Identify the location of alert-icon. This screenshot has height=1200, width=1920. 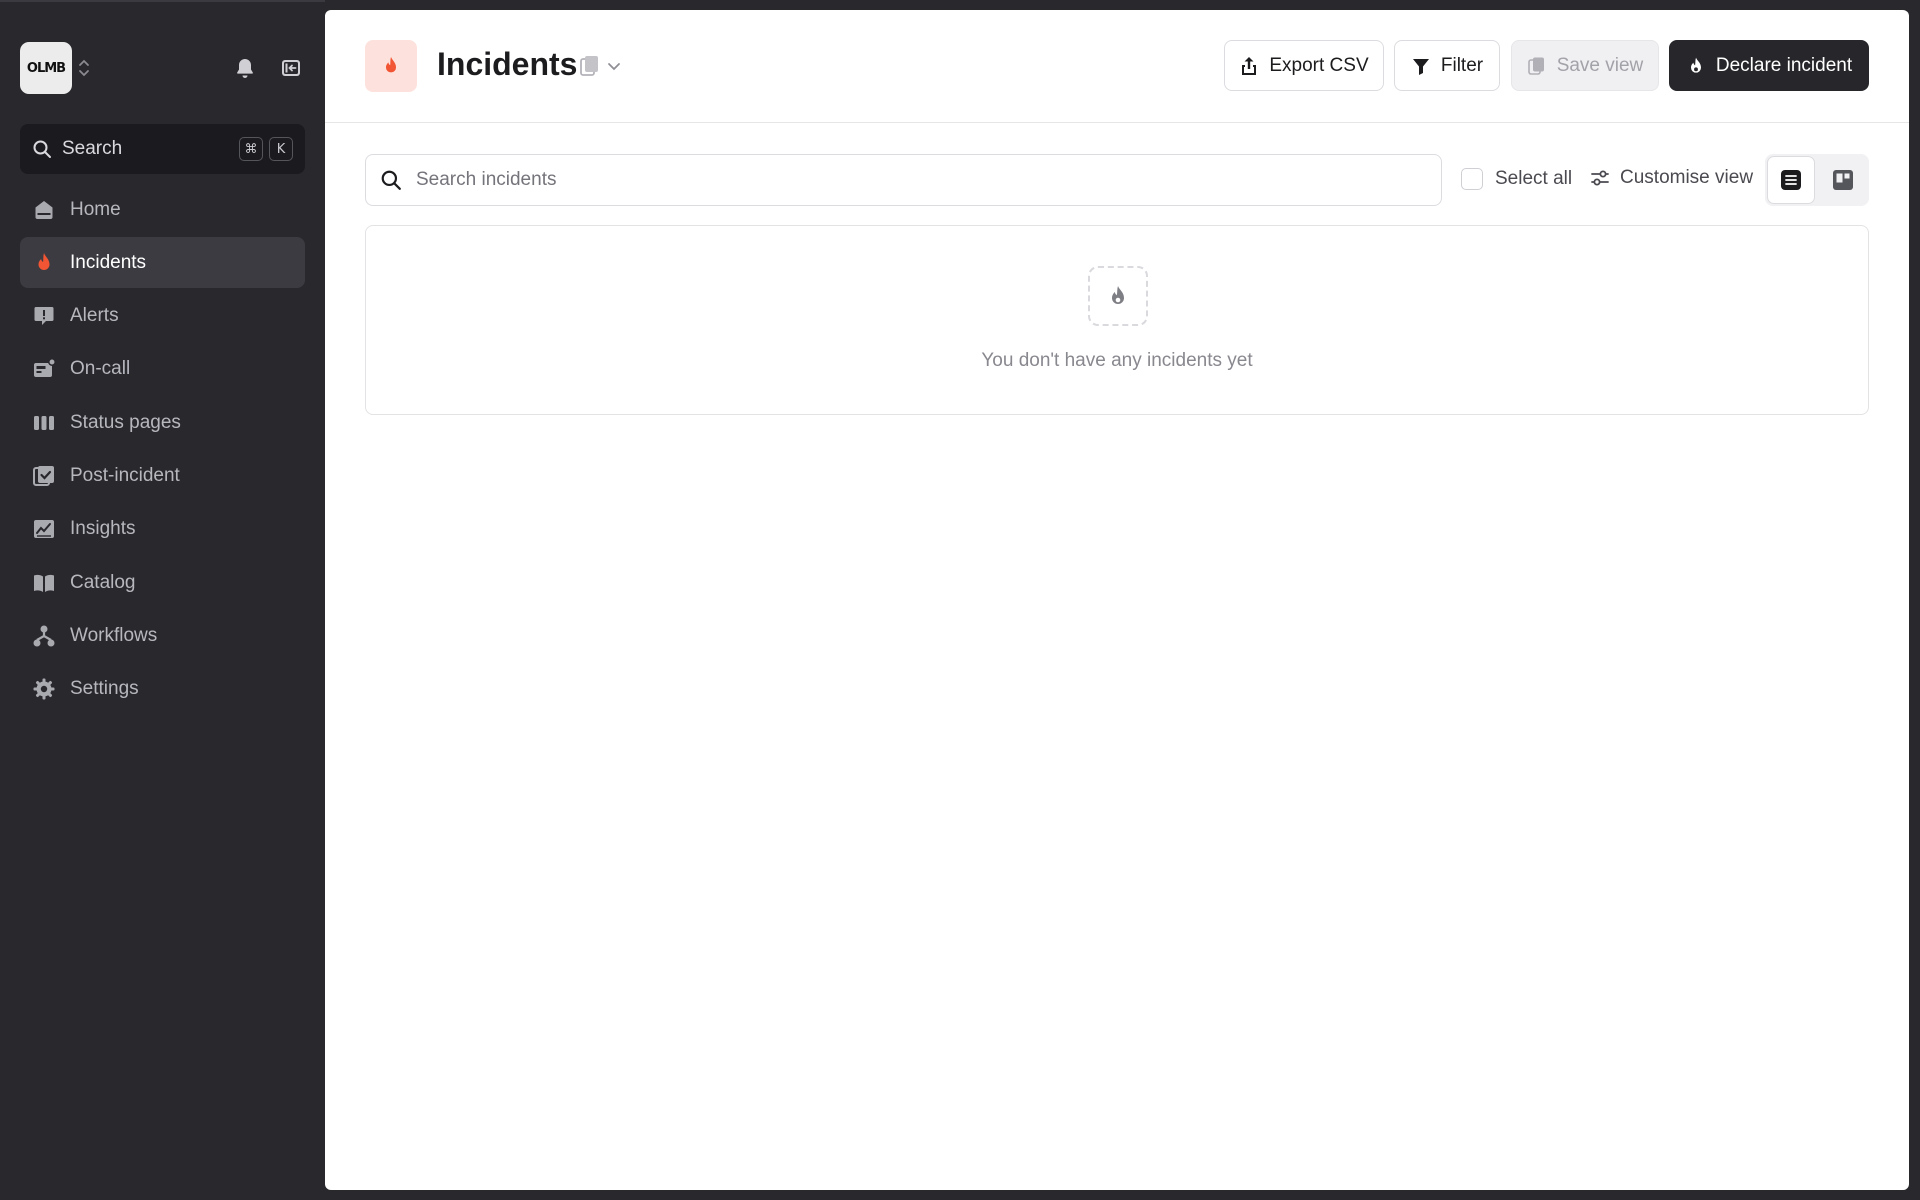
(44, 316).